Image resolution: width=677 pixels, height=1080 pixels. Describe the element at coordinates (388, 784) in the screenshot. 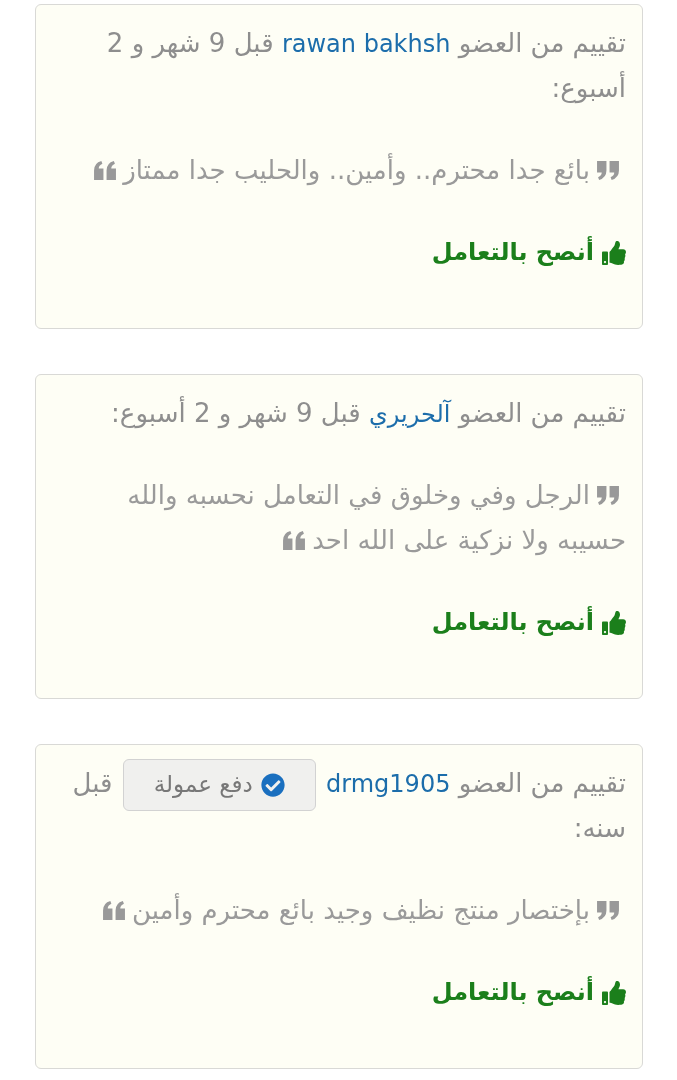

I see `member-link: drmg1905` at that location.